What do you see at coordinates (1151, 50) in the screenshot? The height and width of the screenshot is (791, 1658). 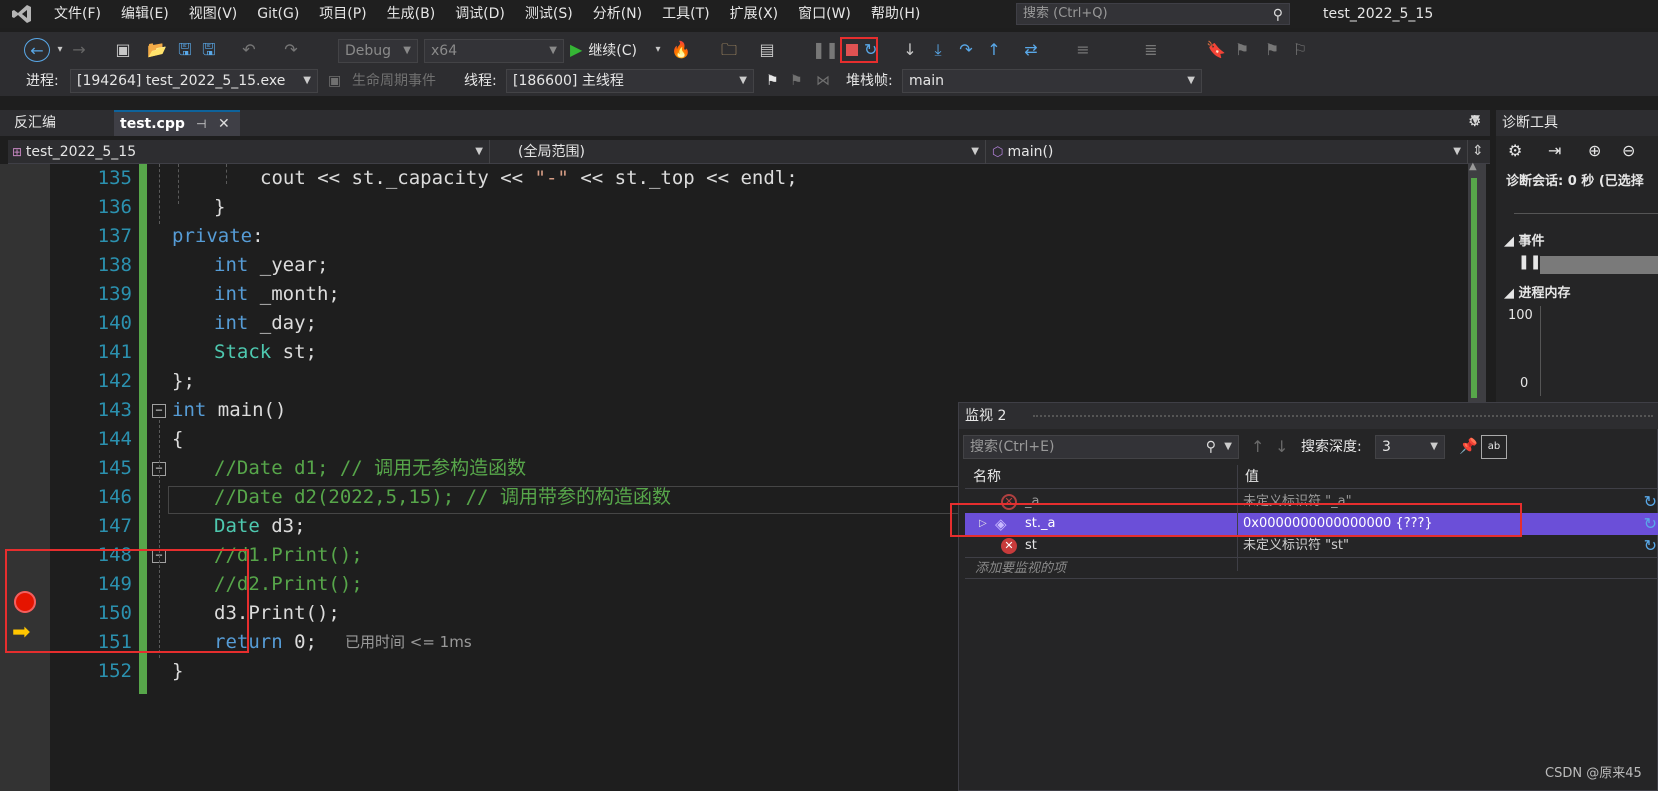 I see `comment-icon: ≣` at bounding box center [1151, 50].